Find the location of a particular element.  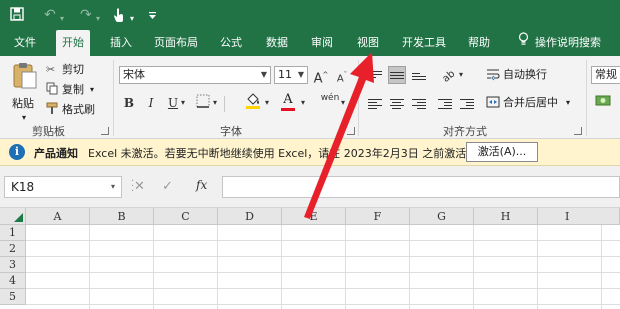

info-icon: i is located at coordinates (17, 152).